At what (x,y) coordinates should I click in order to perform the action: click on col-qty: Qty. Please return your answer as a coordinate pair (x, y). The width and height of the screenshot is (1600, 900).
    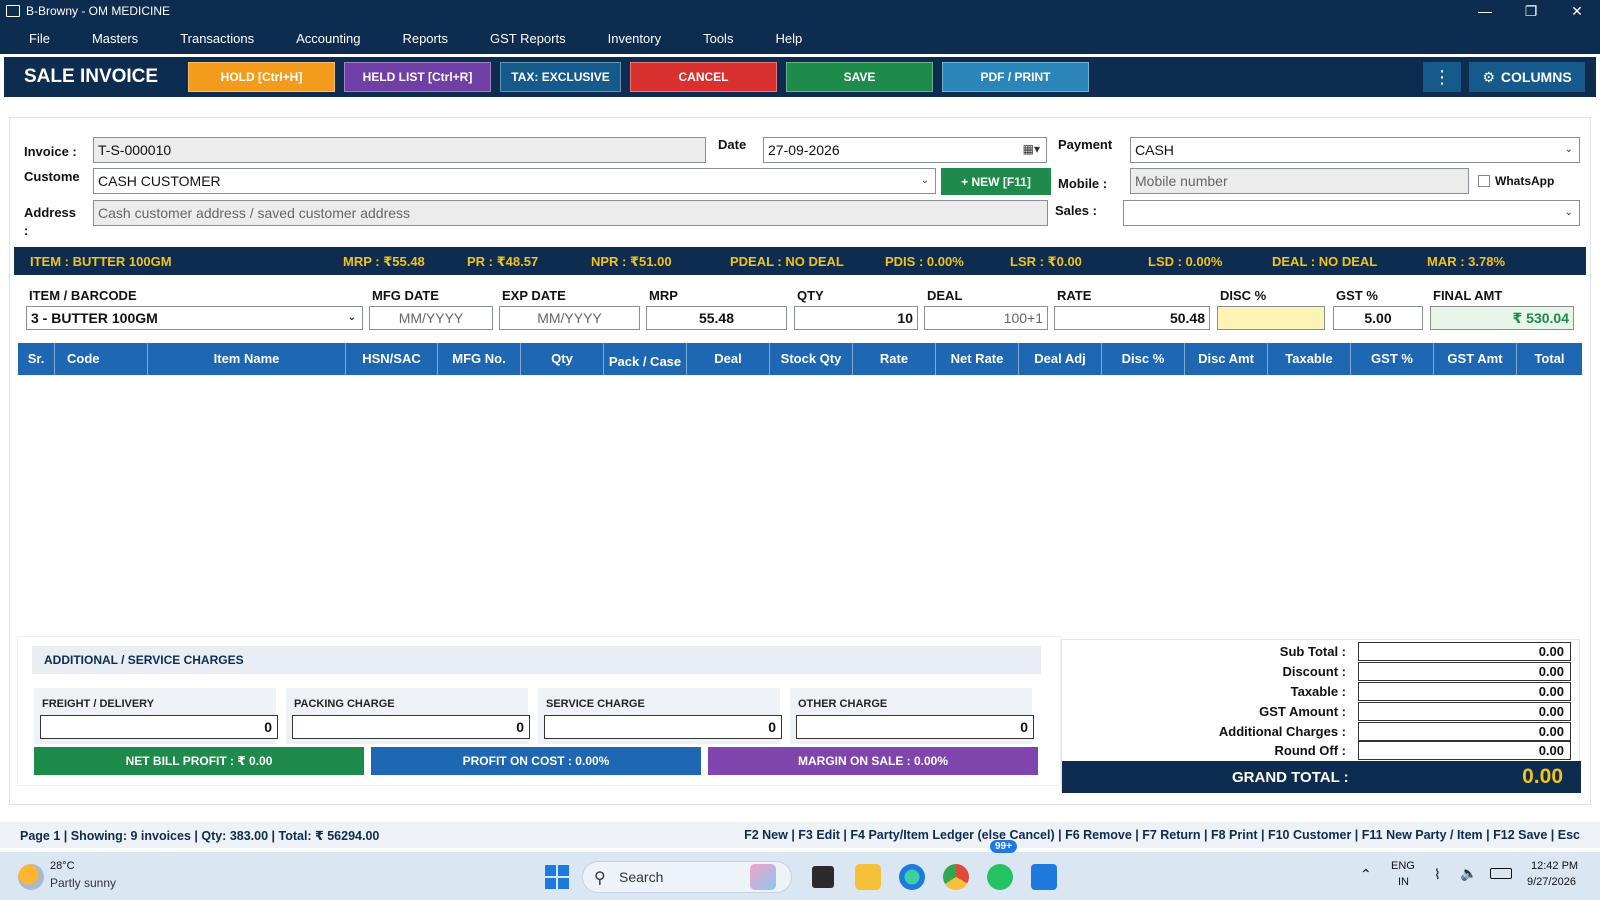
    Looking at the image, I should click on (562, 359).